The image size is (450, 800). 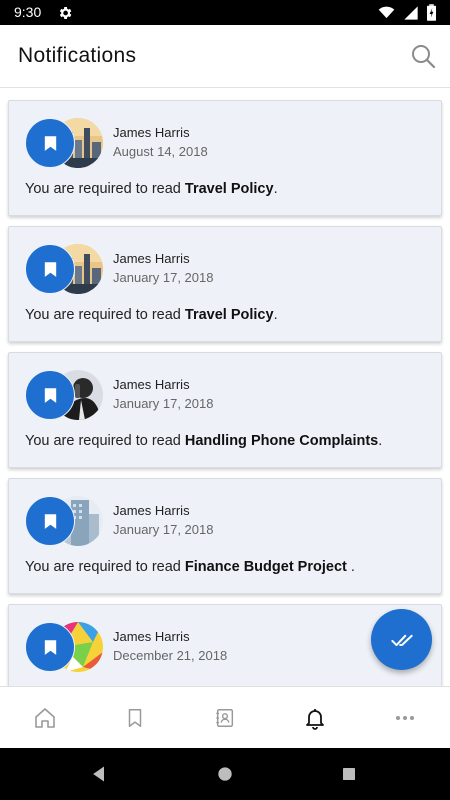 What do you see at coordinates (423, 56) in the screenshot?
I see `search-icon` at bounding box center [423, 56].